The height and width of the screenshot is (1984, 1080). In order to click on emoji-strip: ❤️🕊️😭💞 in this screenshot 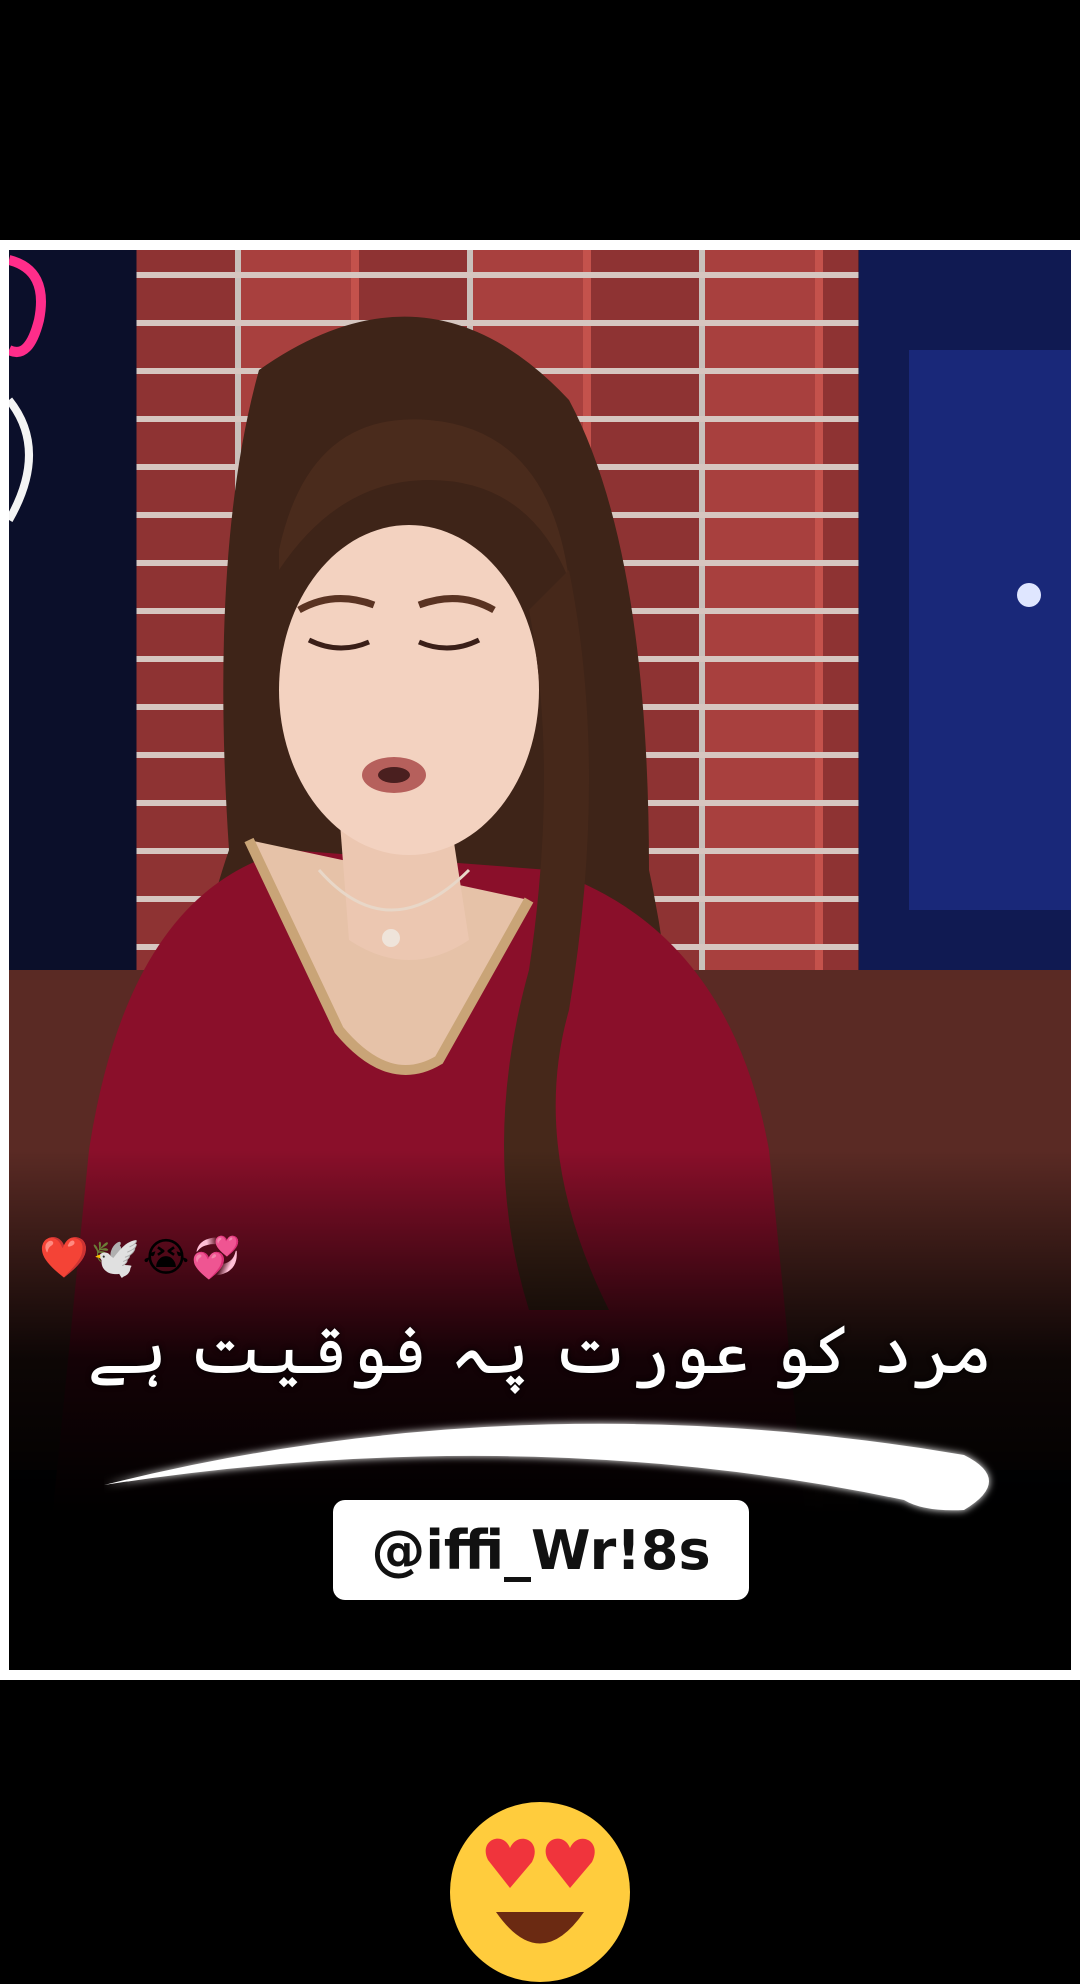, I will do `click(141, 1258)`.